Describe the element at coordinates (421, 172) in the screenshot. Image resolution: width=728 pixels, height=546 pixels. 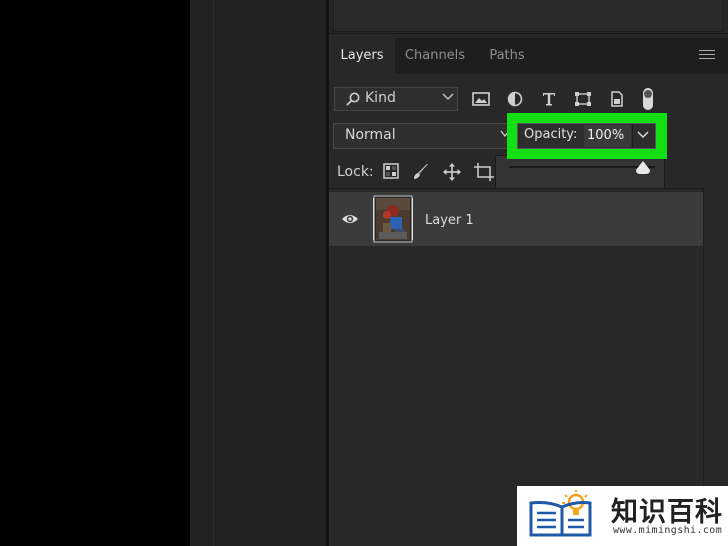
I see `lock-image-icon` at that location.